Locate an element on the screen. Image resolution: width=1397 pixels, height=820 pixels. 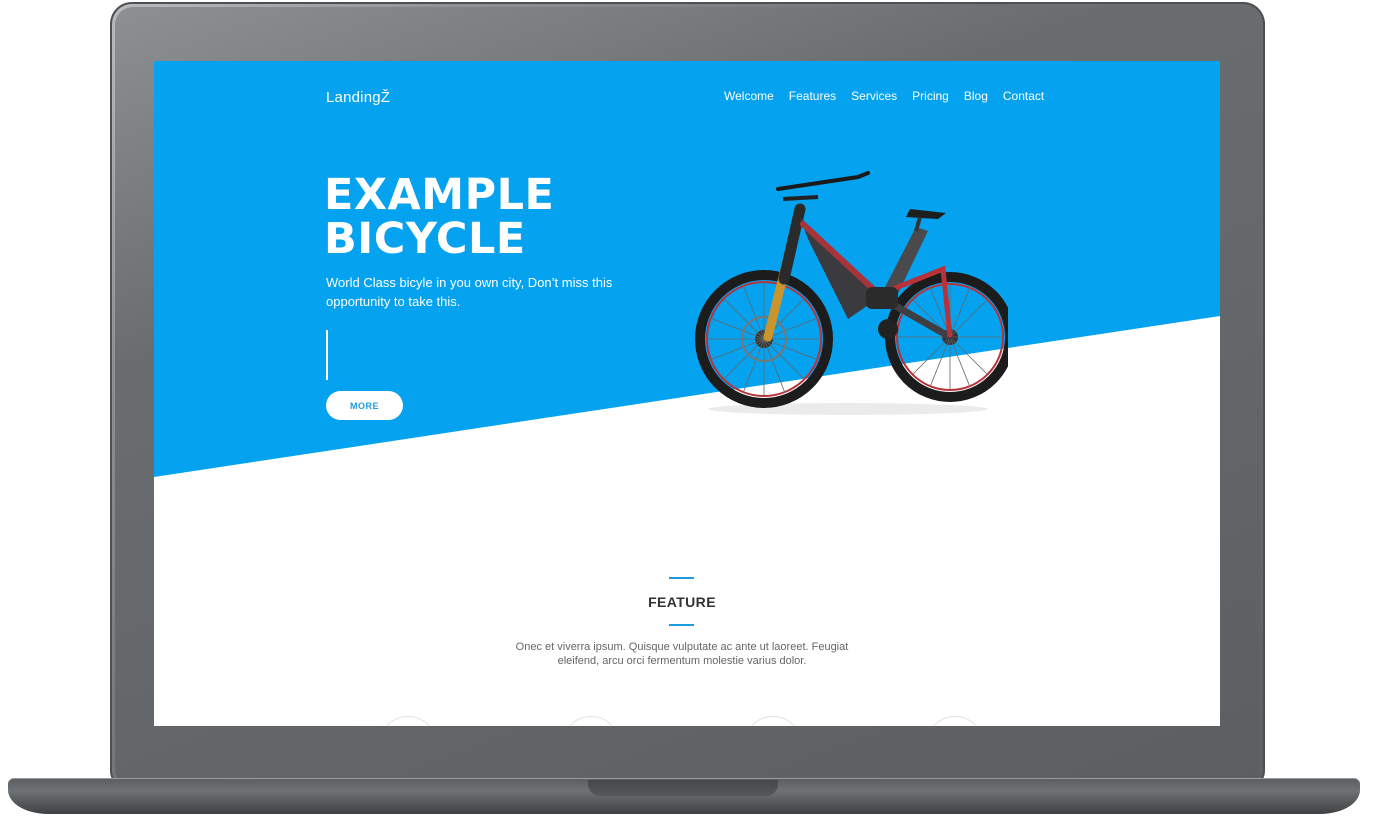
site-logo: LandingŽ is located at coordinates (358, 97).